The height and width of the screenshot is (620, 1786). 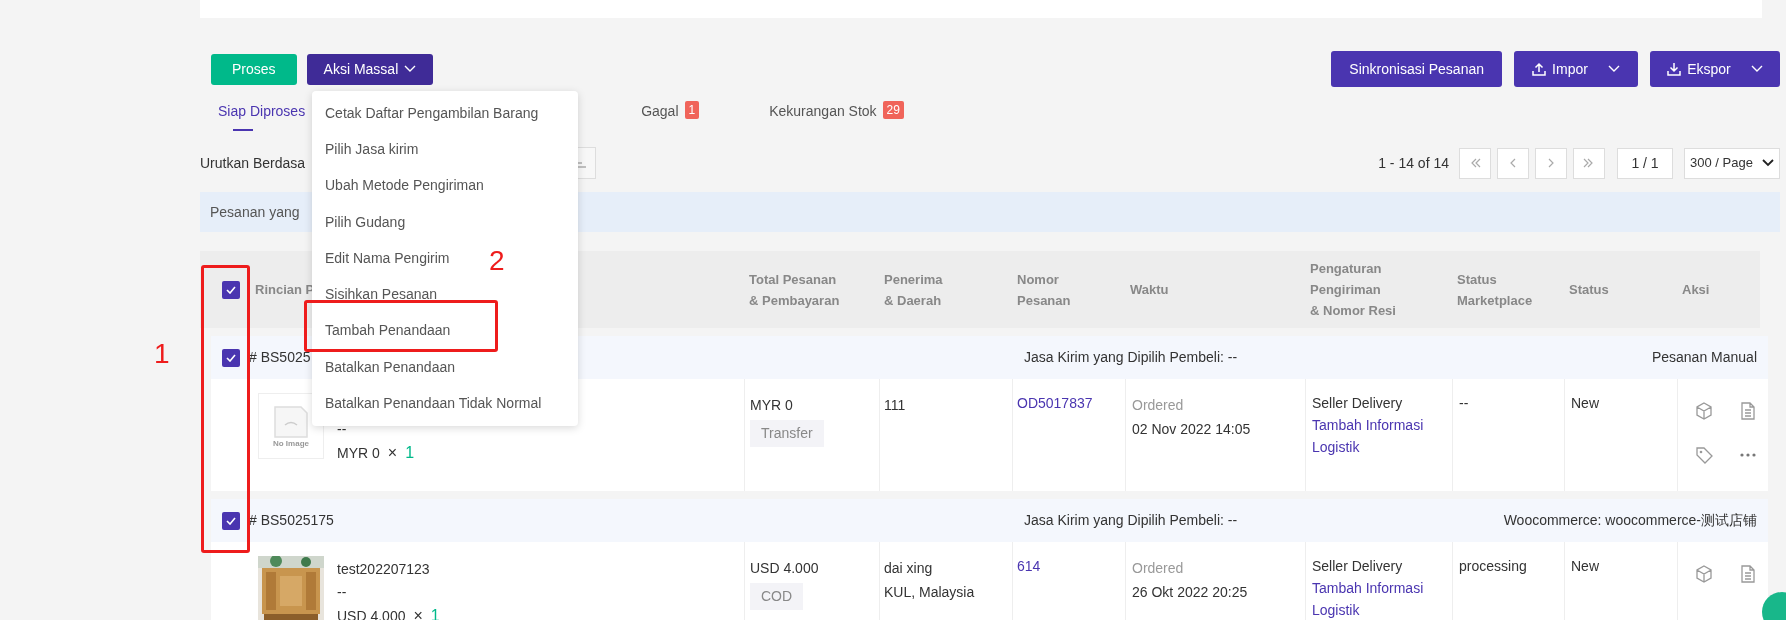 What do you see at coordinates (1493, 566) in the screenshot?
I see `marketplace-status: processing` at bounding box center [1493, 566].